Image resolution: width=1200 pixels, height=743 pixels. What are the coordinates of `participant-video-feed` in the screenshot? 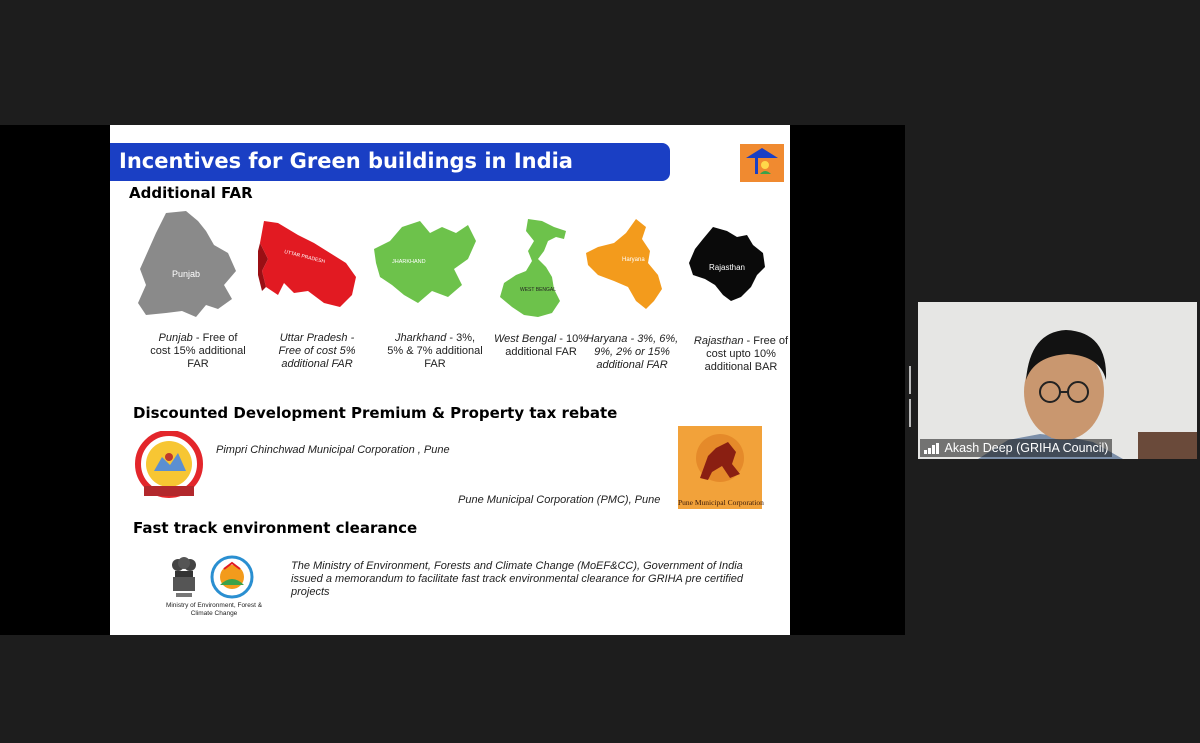 It's located at (1057, 380).